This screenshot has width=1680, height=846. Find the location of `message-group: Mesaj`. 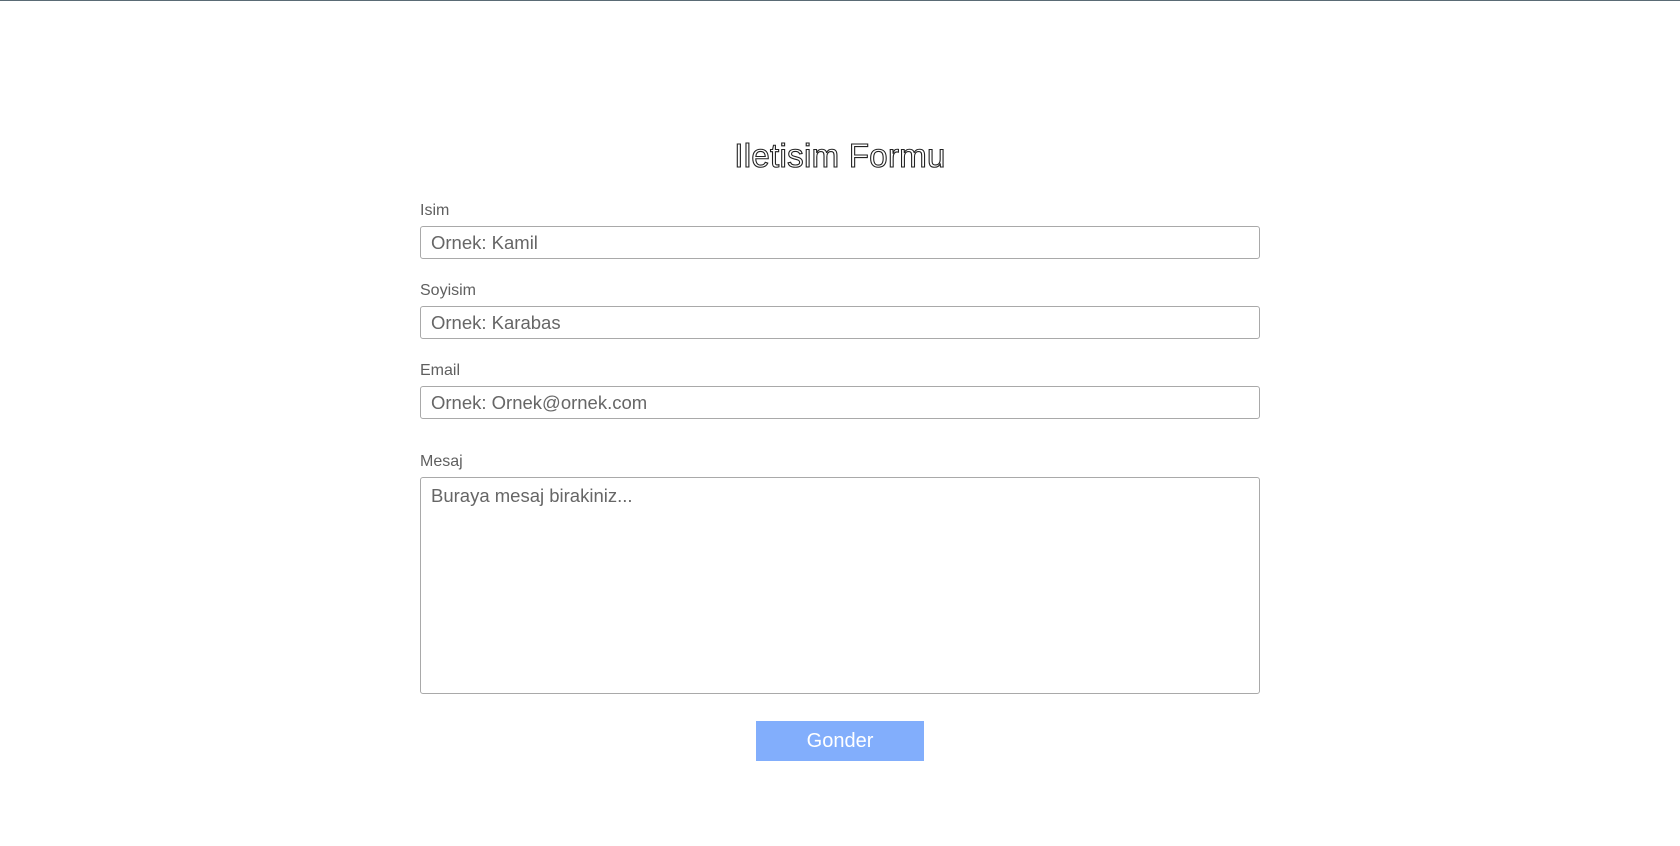

message-group: Mesaj is located at coordinates (840, 573).